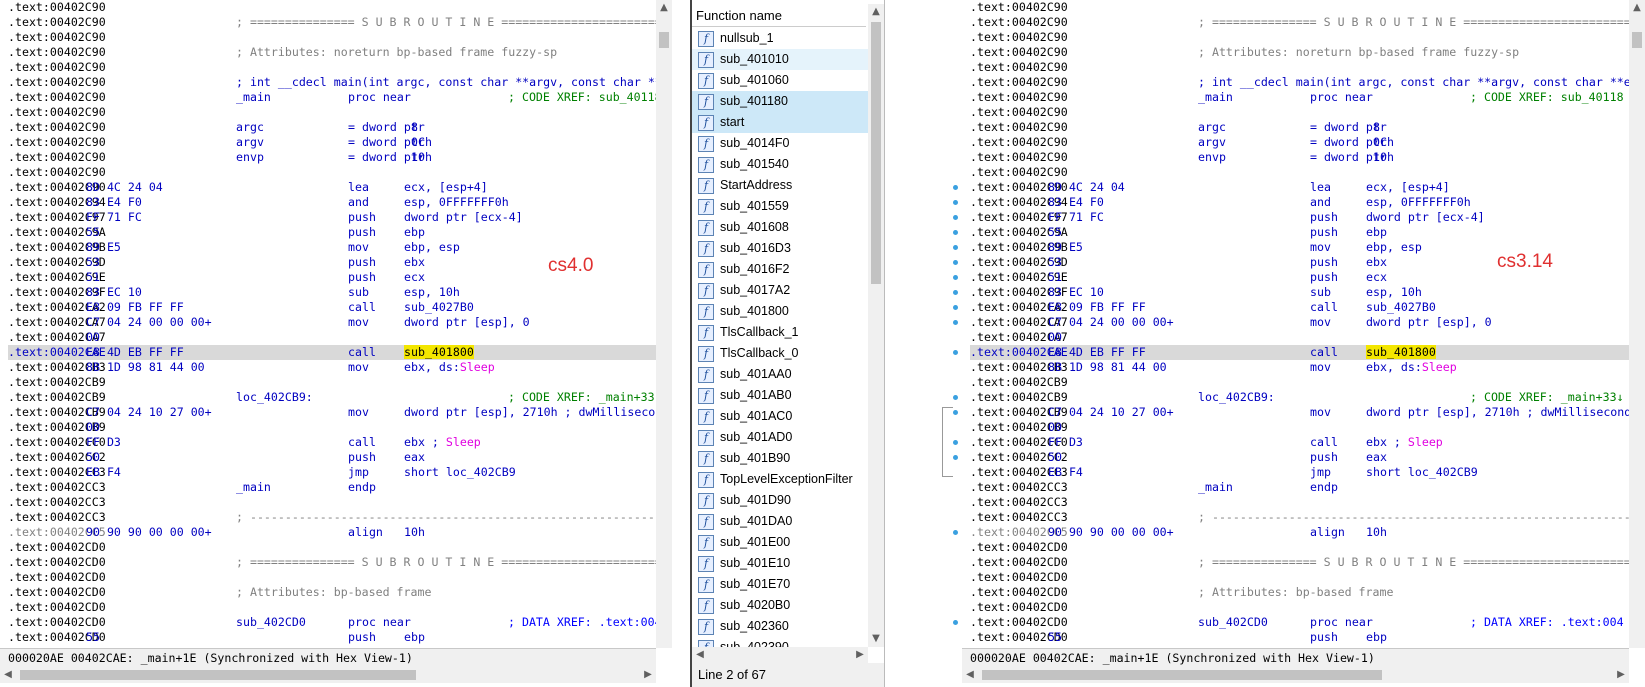 This screenshot has width=1645, height=687. I want to click on opcode-bytes: E8 09 FB FF FF, so click(135, 307).